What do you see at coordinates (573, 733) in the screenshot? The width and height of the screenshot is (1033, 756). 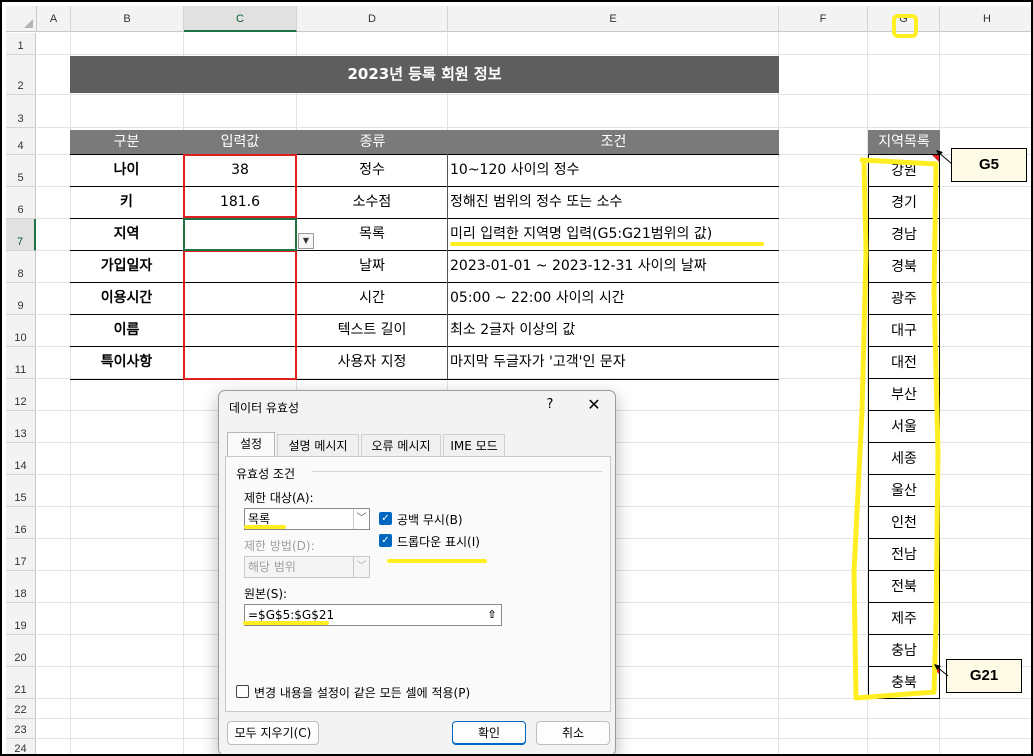 I see `cancel-button: 취소` at bounding box center [573, 733].